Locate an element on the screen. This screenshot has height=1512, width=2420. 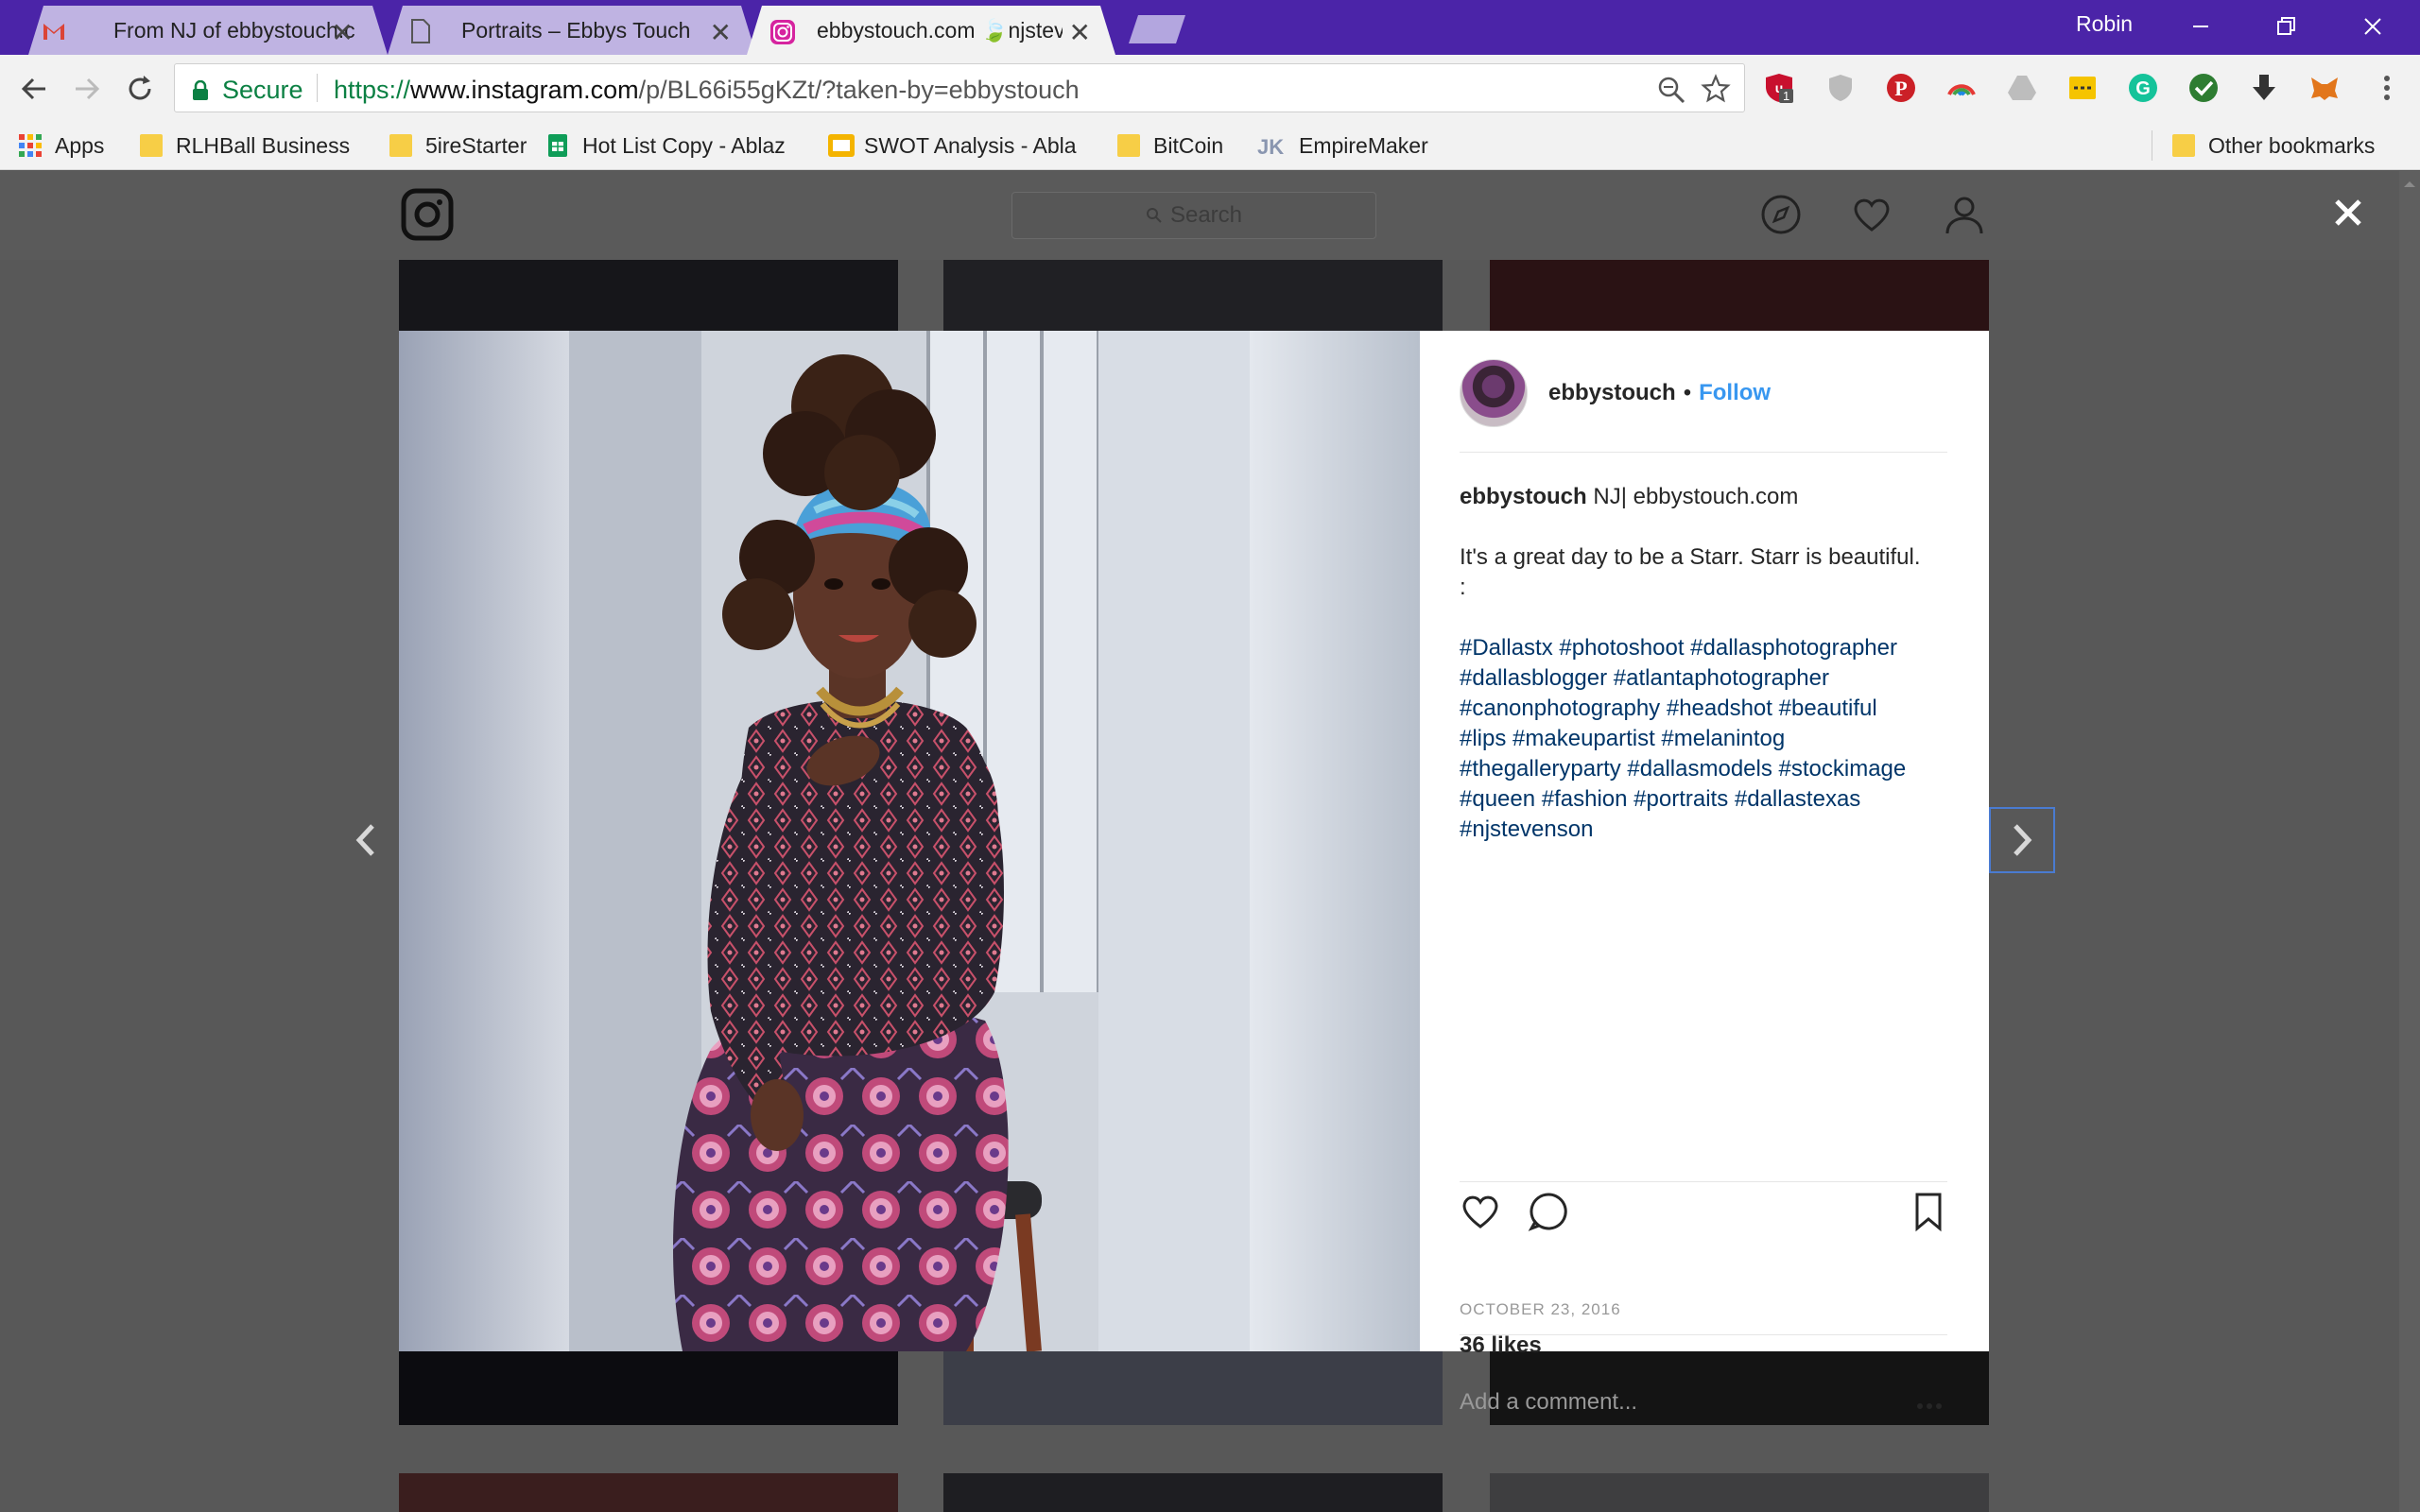
back-icon is located at coordinates (34, 89).